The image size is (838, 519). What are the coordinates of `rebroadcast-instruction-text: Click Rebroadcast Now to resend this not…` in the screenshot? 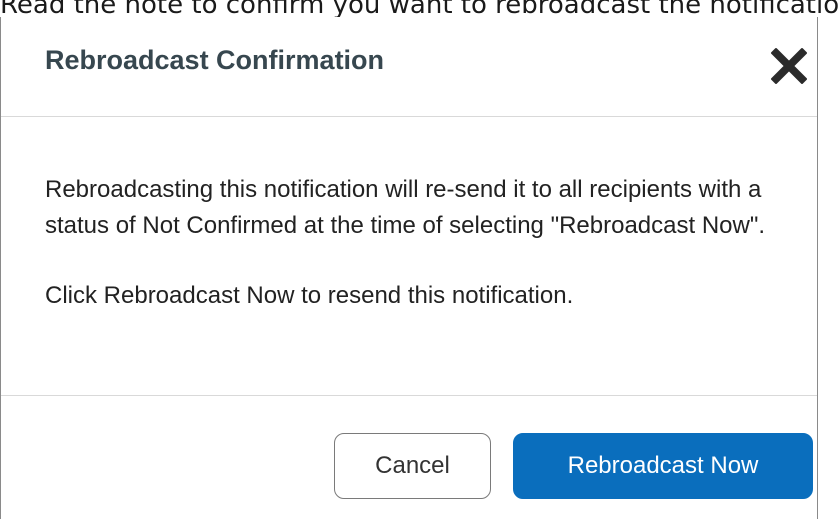 It's located at (309, 295).